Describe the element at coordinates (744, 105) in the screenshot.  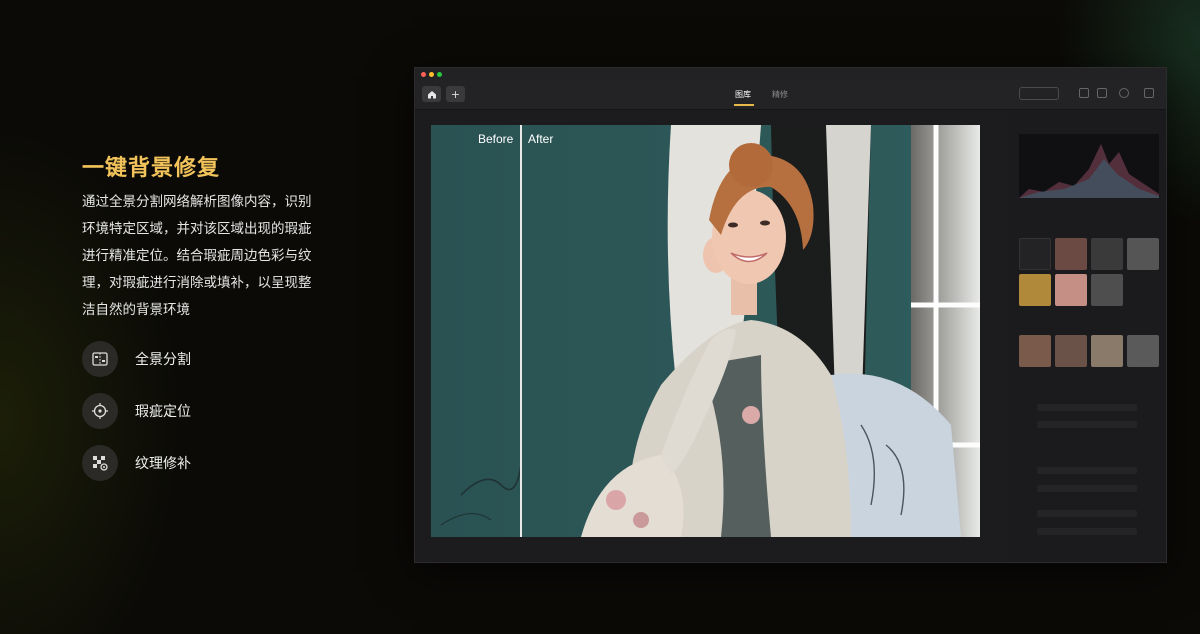
I see `active-tab-indicator` at that location.